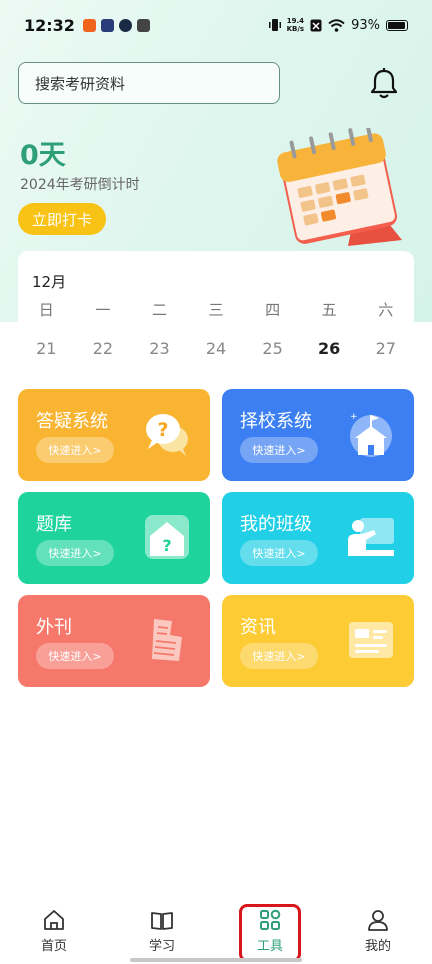  Describe the element at coordinates (159, 310) in the screenshot. I see `weekday-label: 二` at that location.